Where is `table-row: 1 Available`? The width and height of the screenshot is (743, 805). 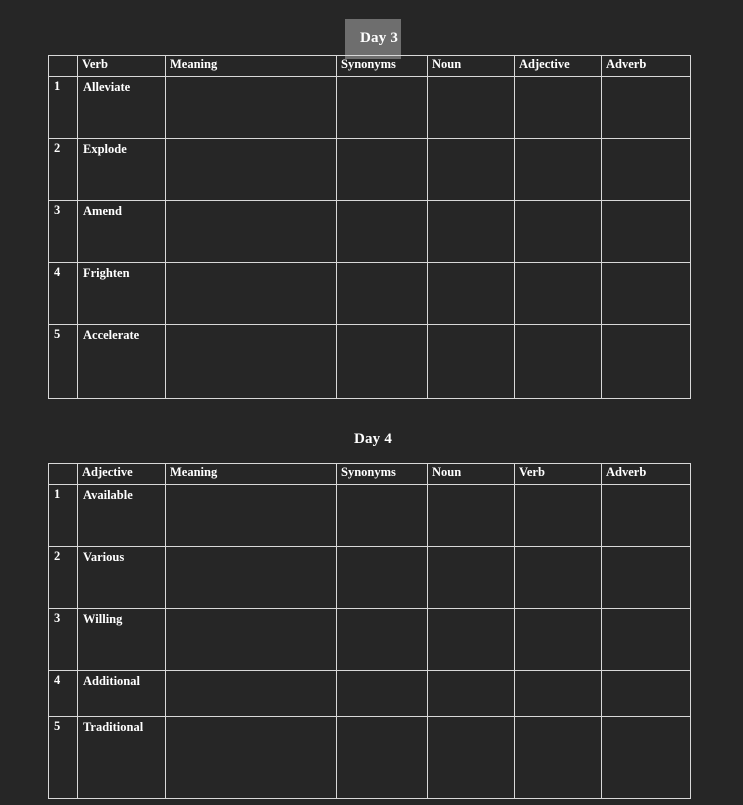
table-row: 1 Available is located at coordinates (369, 515).